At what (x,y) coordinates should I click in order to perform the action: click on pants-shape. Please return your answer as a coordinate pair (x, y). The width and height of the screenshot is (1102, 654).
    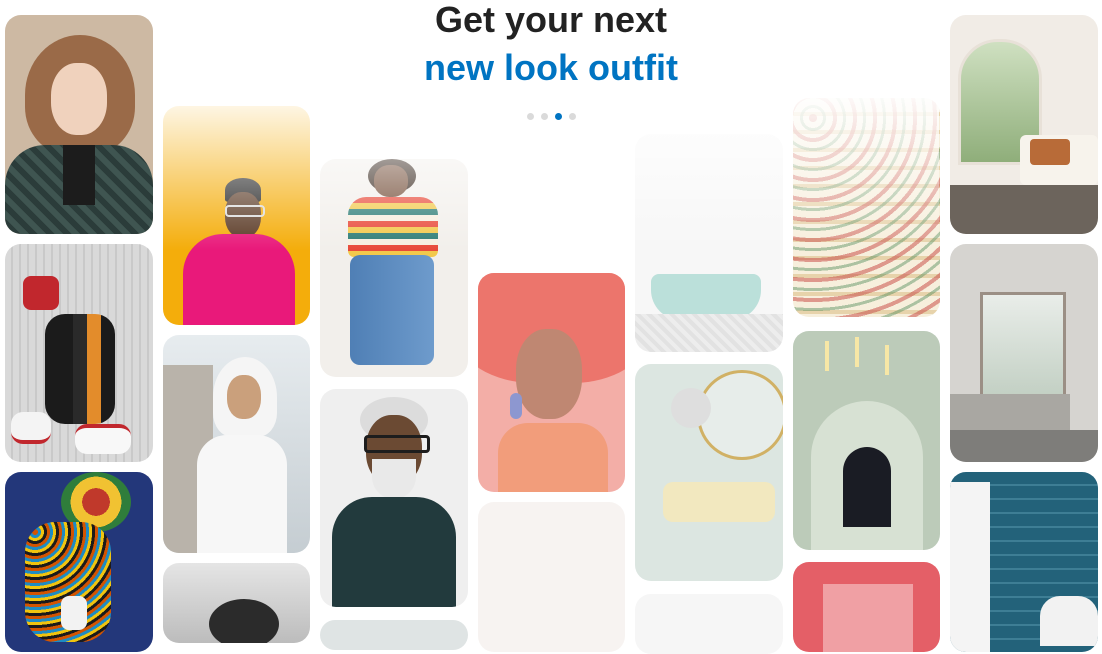
    Looking at the image, I should click on (80, 369).